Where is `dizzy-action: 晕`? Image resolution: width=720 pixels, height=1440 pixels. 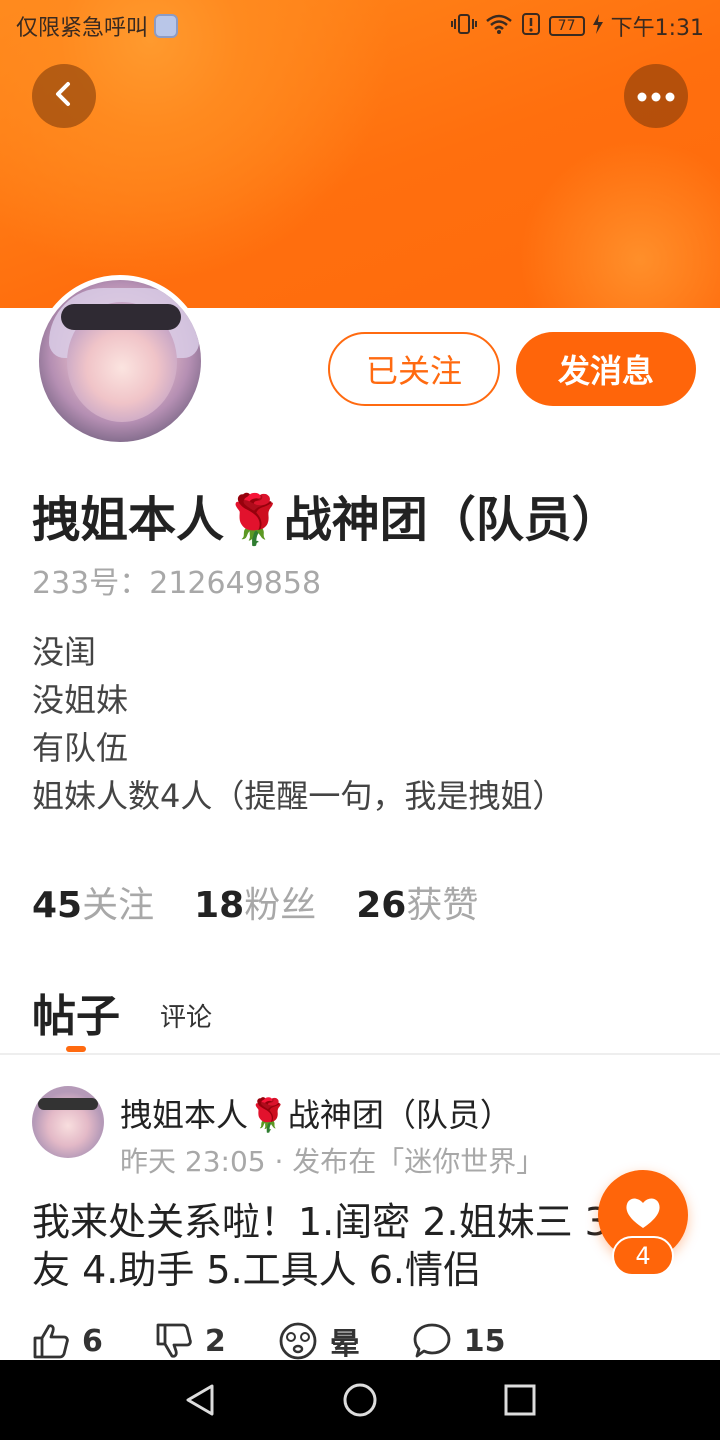 dizzy-action: 晕 is located at coordinates (319, 1341).